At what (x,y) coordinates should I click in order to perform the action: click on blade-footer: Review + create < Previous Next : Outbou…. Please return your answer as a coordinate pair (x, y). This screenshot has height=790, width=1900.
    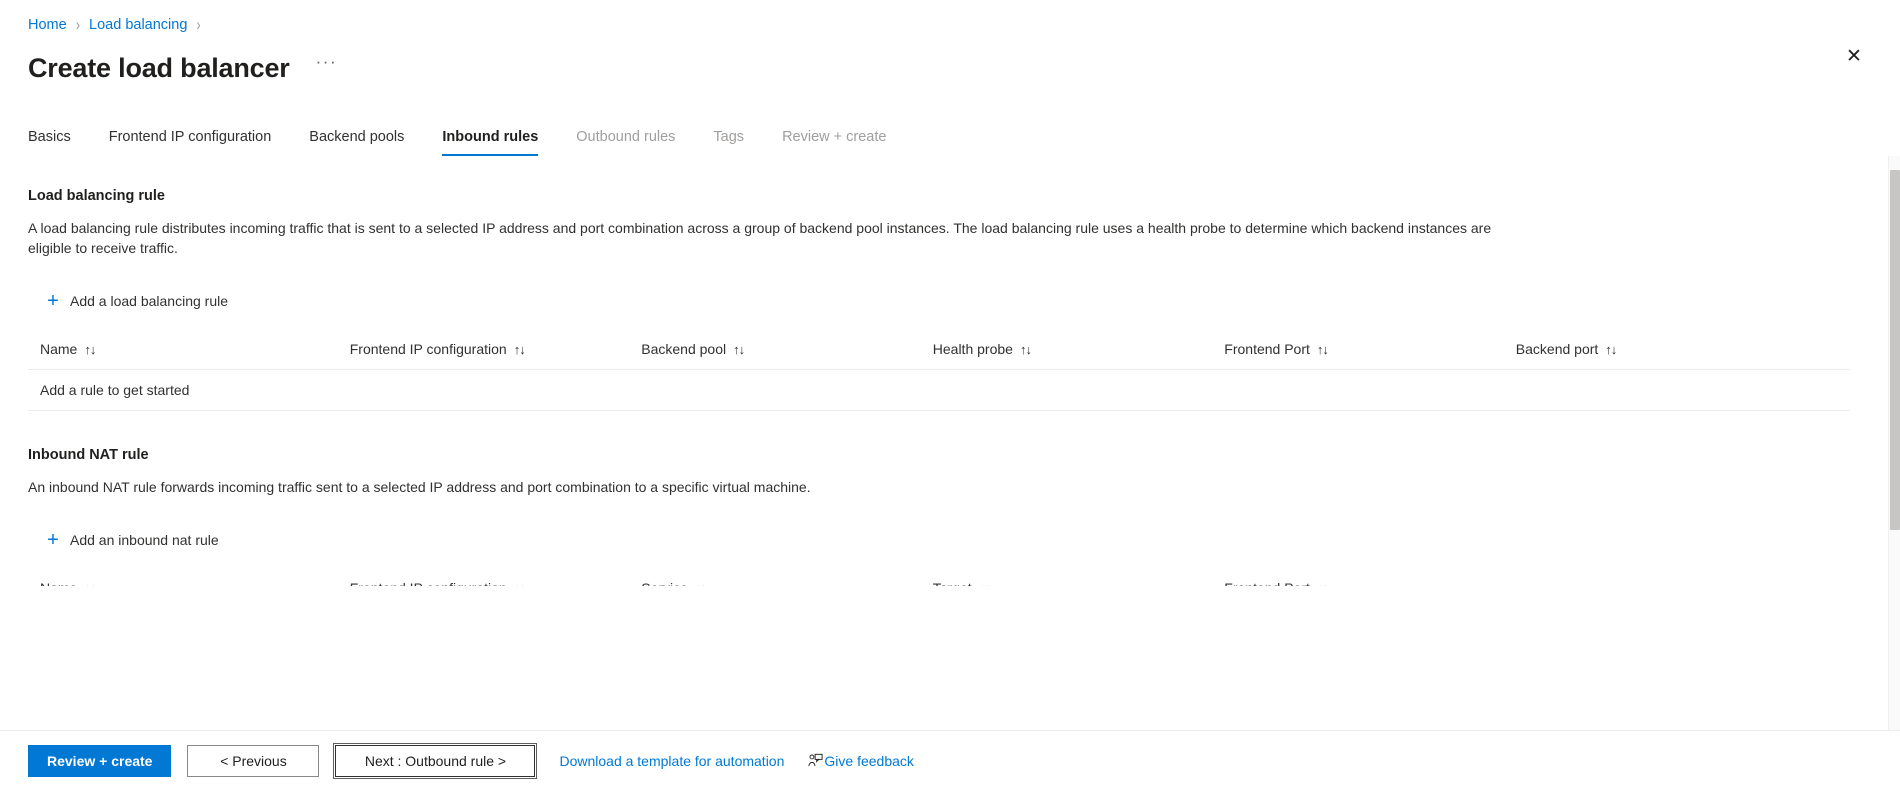
    Looking at the image, I should click on (950, 760).